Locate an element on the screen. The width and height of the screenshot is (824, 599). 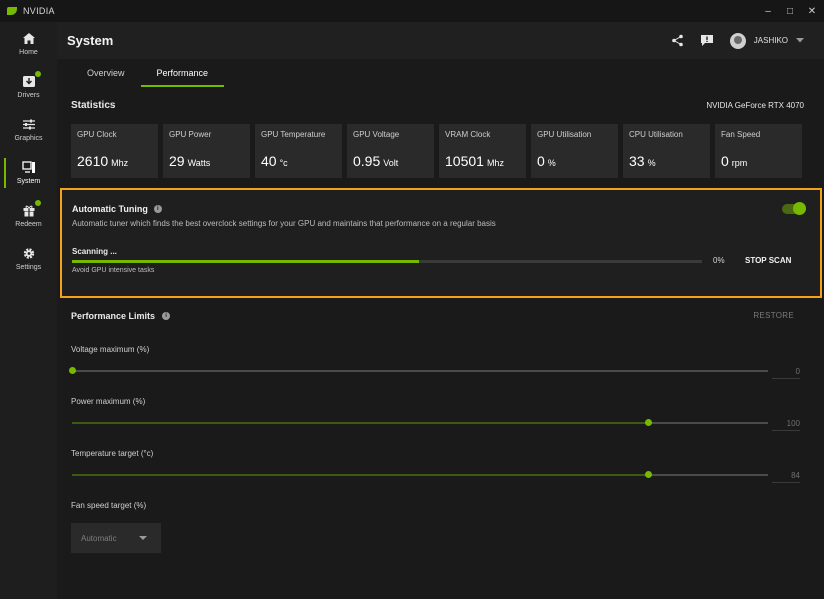
header-actions: JASHIKO is located at coordinates (737, 40).